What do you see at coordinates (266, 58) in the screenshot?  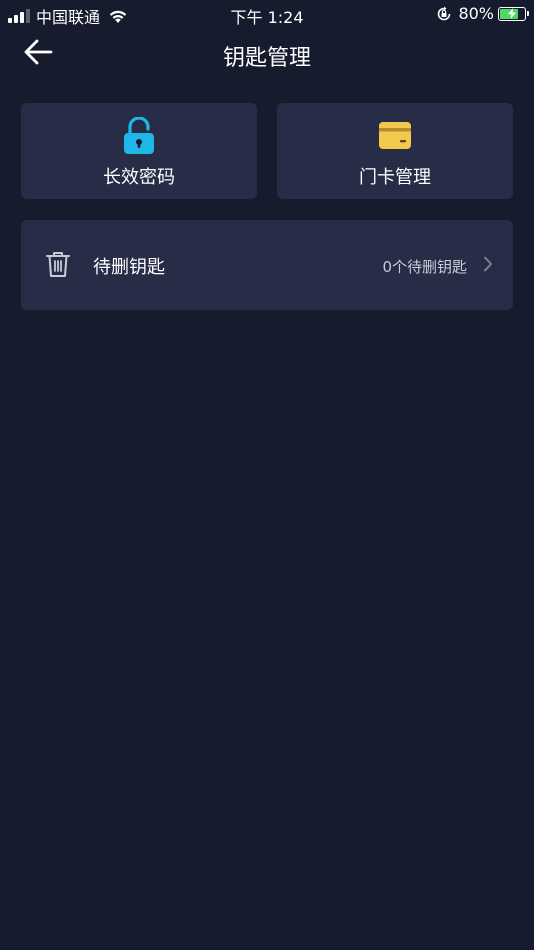 I see `page-title: 钥匙管理` at bounding box center [266, 58].